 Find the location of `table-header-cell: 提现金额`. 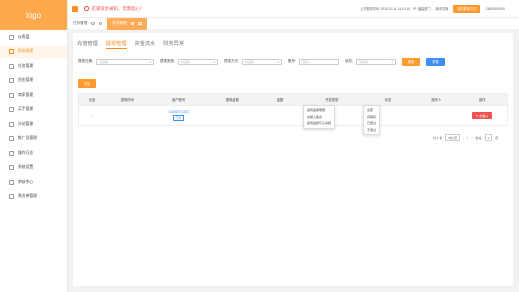

table-header-cell: 提现金额 is located at coordinates (232, 100).